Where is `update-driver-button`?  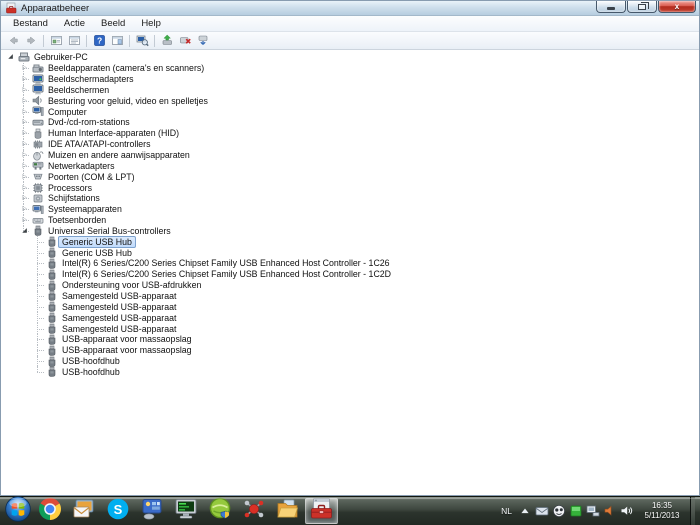 update-driver-button is located at coordinates (167, 41).